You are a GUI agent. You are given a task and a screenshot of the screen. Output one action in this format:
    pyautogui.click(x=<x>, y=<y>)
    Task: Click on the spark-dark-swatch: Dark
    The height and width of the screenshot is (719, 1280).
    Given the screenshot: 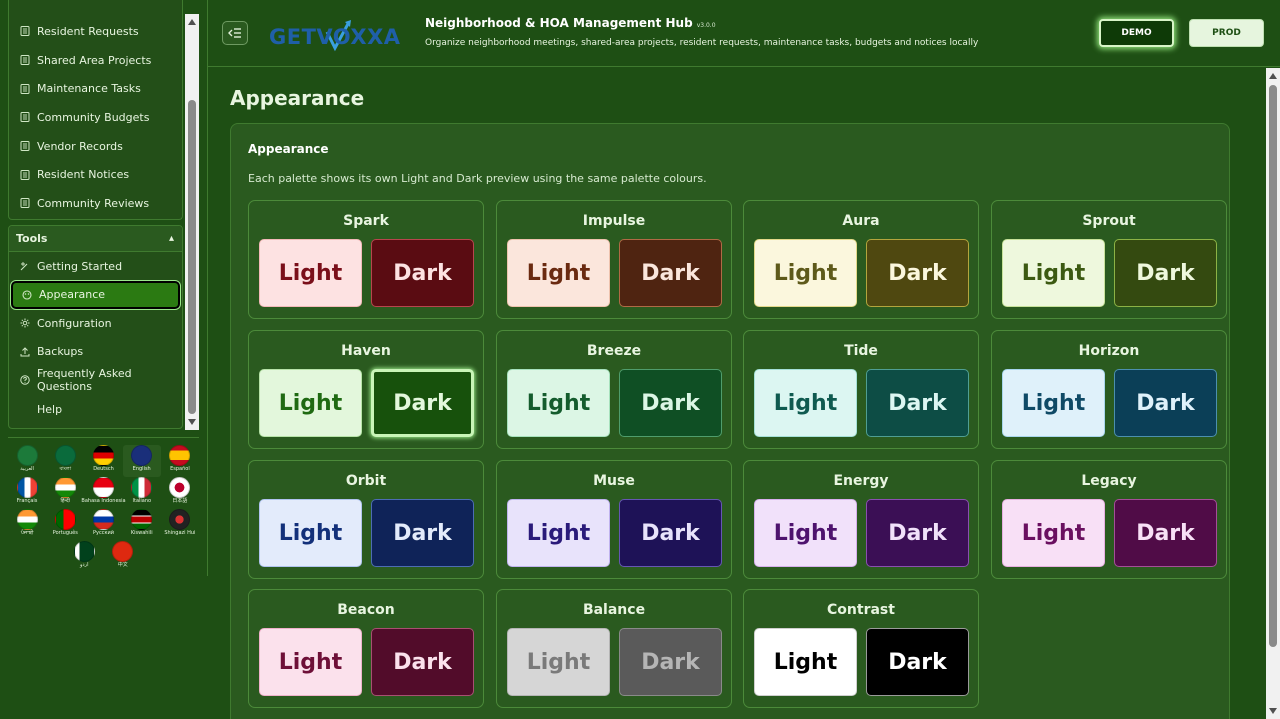 What is the action you would take?
    pyautogui.click(x=422, y=273)
    